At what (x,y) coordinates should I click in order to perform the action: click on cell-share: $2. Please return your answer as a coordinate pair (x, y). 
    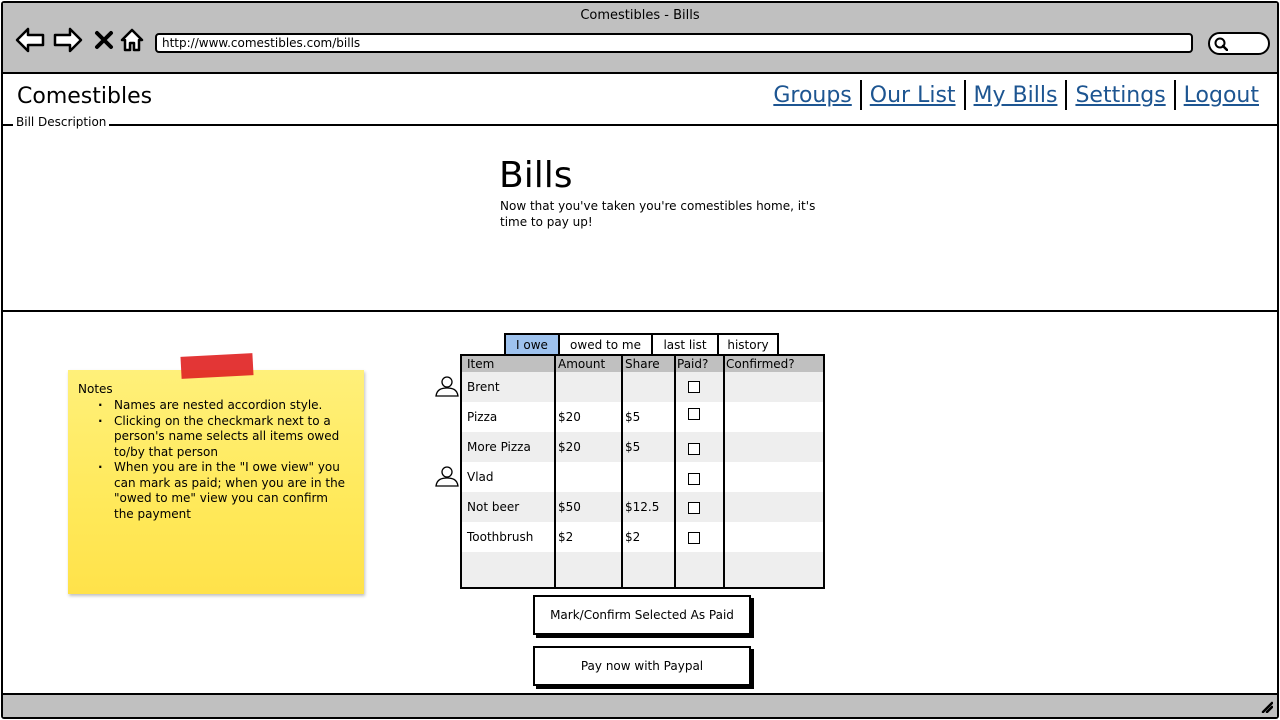
    Looking at the image, I should click on (633, 537).